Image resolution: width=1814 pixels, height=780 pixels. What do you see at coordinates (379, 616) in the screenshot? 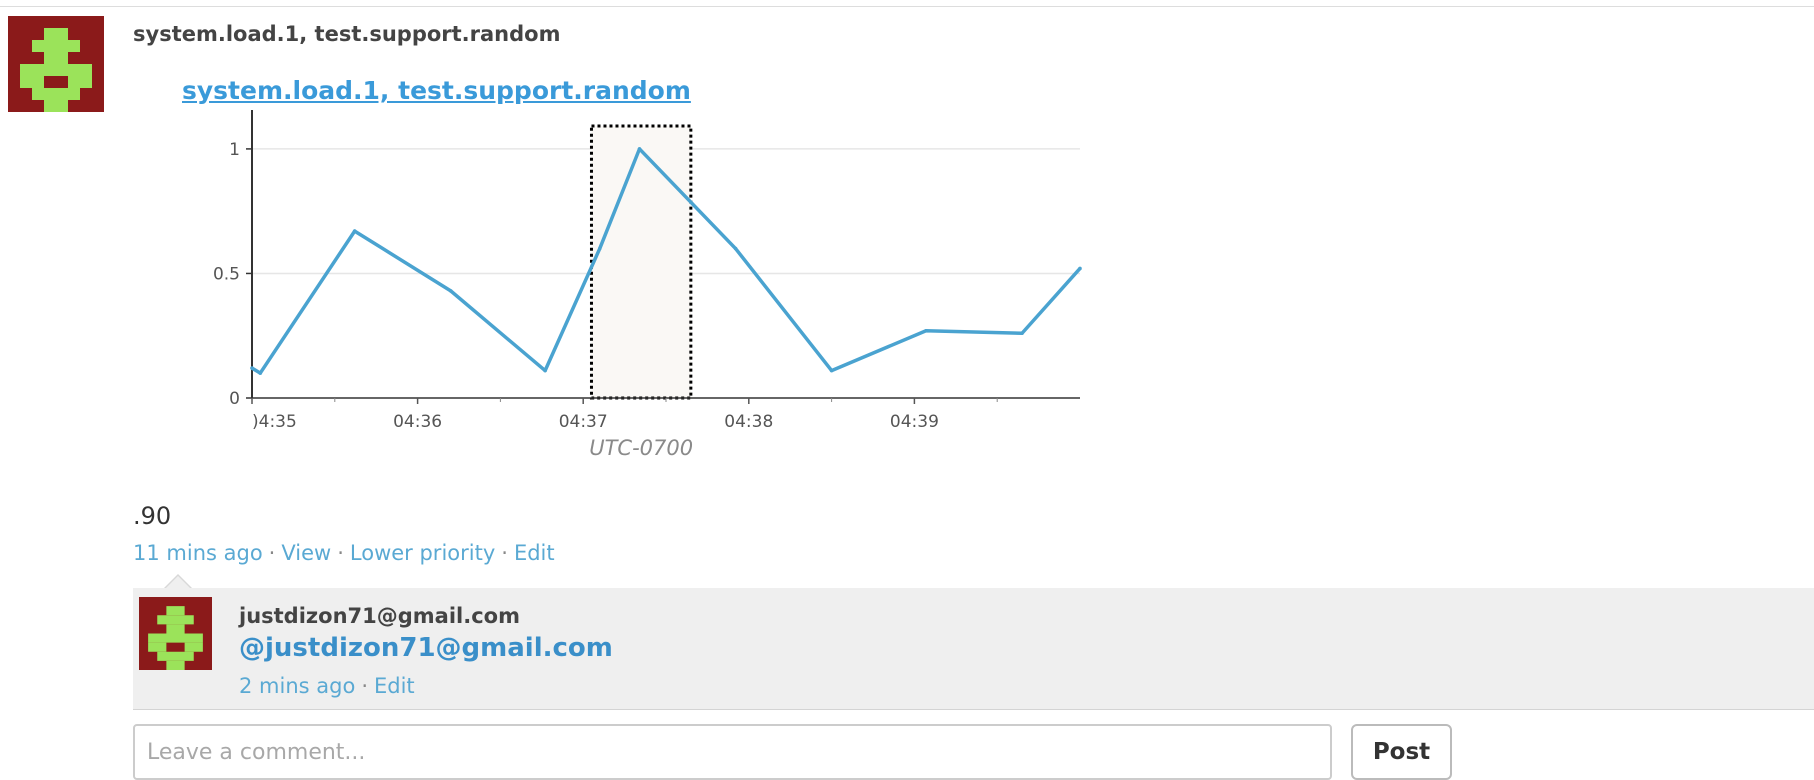
I see `reply-author: justdizon71@gmail.com` at bounding box center [379, 616].